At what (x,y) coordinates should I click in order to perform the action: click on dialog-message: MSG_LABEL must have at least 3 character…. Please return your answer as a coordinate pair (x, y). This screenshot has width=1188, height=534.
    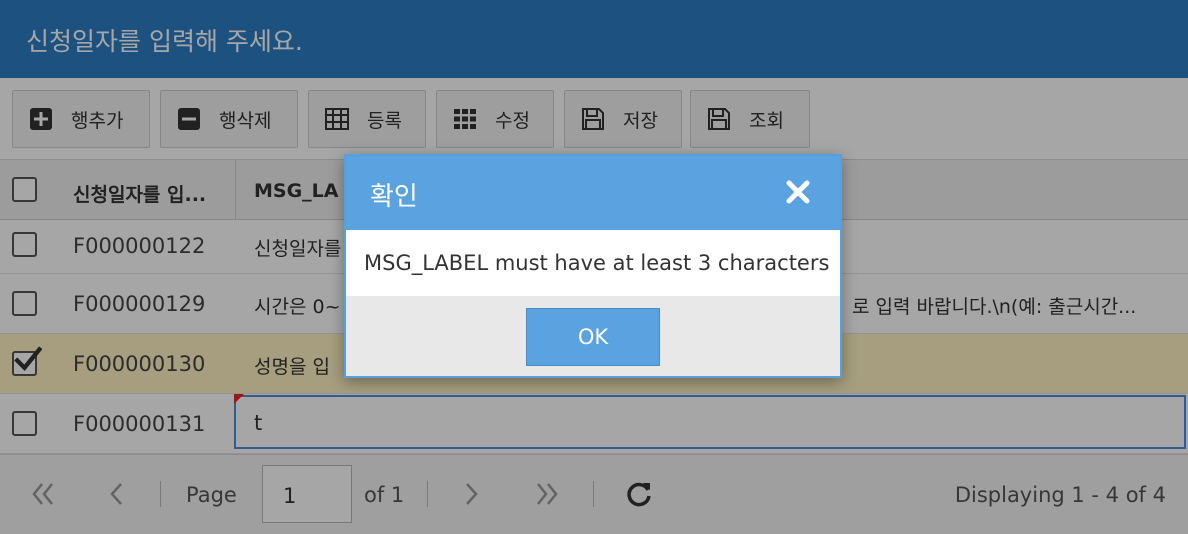
    Looking at the image, I should click on (597, 263).